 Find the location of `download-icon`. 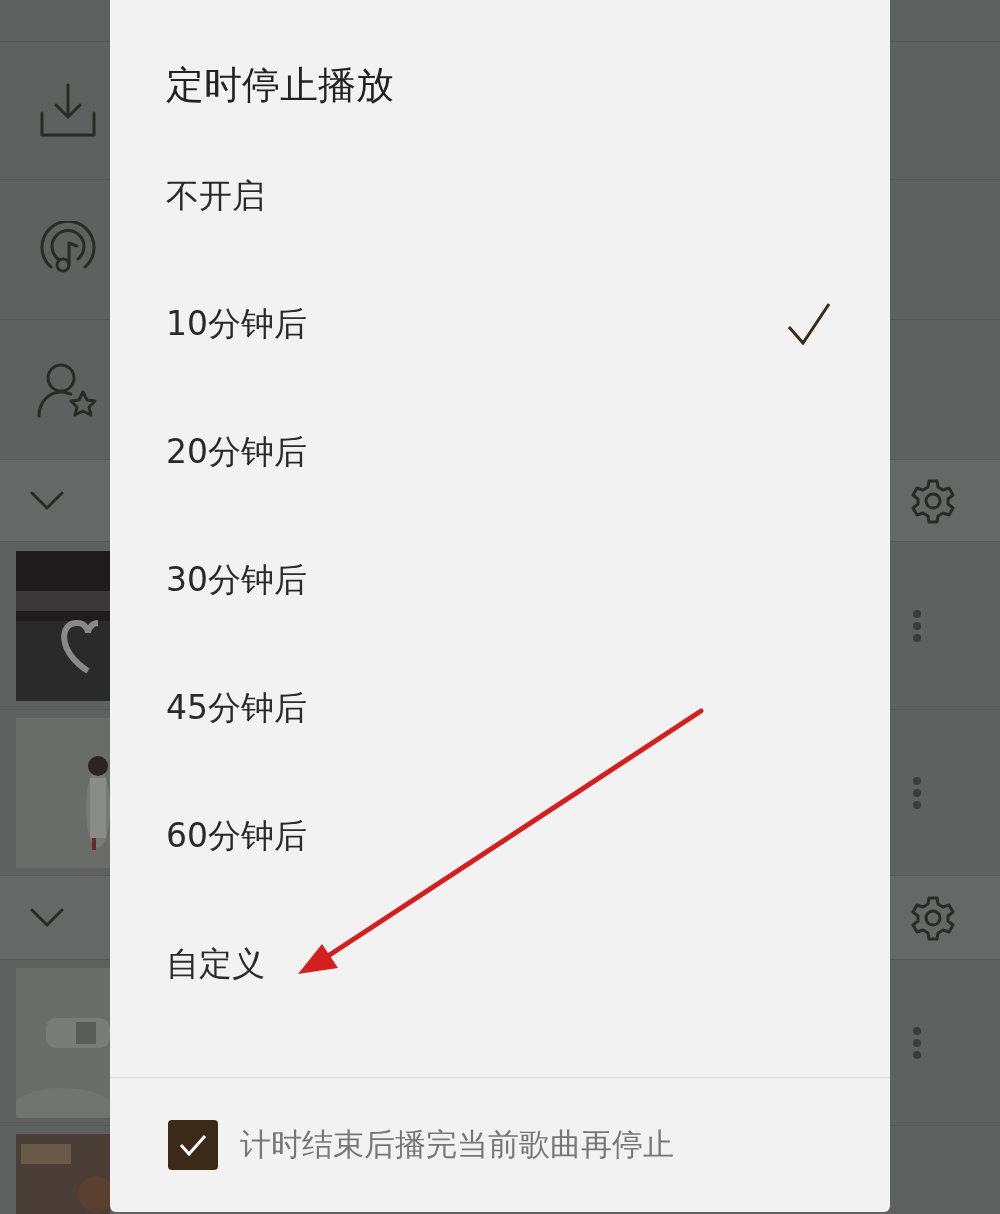

download-icon is located at coordinates (68, 110).